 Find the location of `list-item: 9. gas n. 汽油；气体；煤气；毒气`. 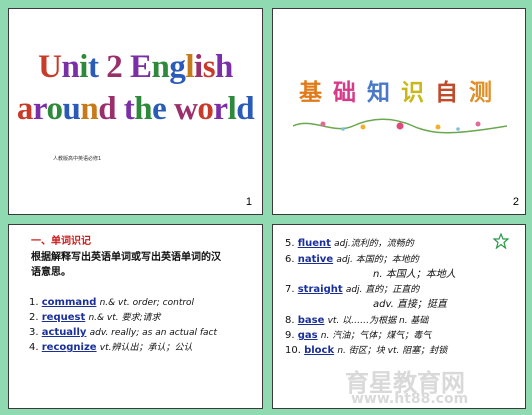

list-item: 9. gas n. 汽油；气体；煤气；毒气 is located at coordinates (358, 335).